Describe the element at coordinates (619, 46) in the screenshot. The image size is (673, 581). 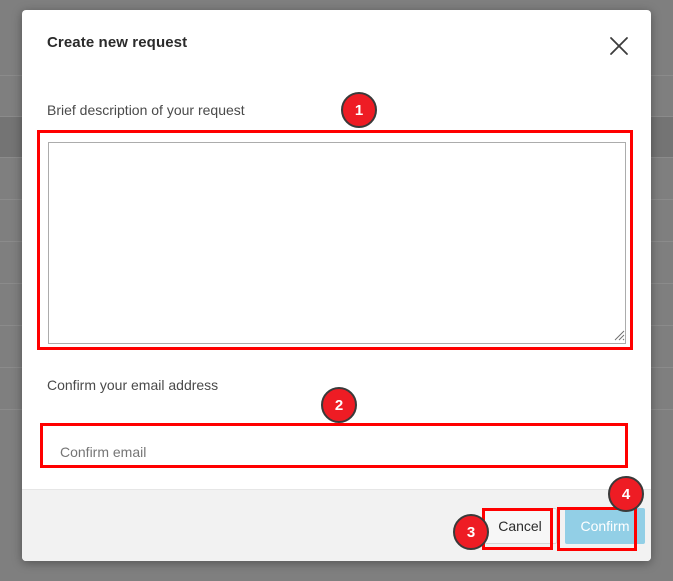
I see `close-icon` at that location.